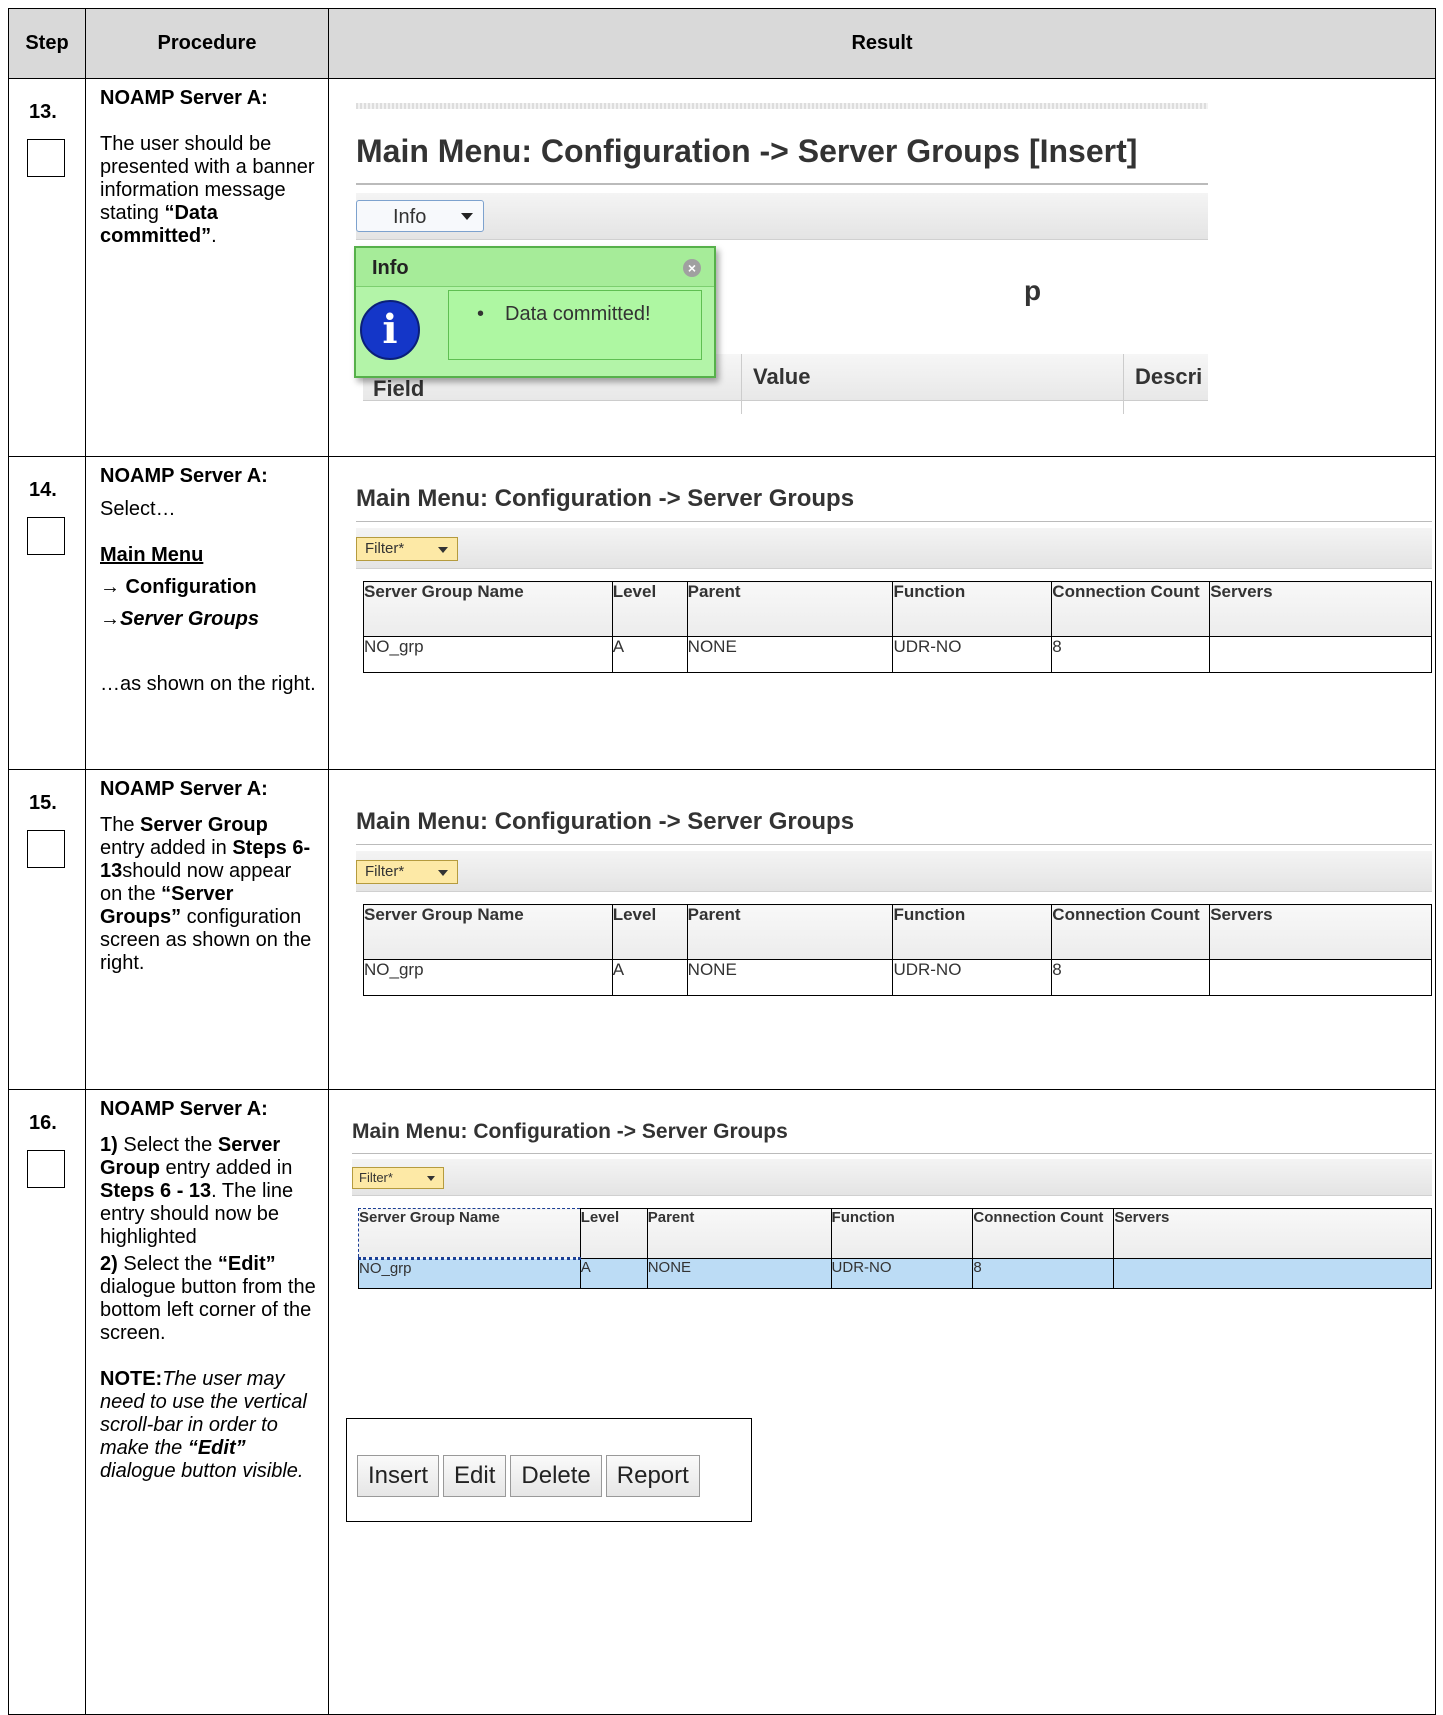 The image size is (1443, 1715). Describe the element at coordinates (390, 268) in the screenshot. I see `info-popup-title: Info` at that location.